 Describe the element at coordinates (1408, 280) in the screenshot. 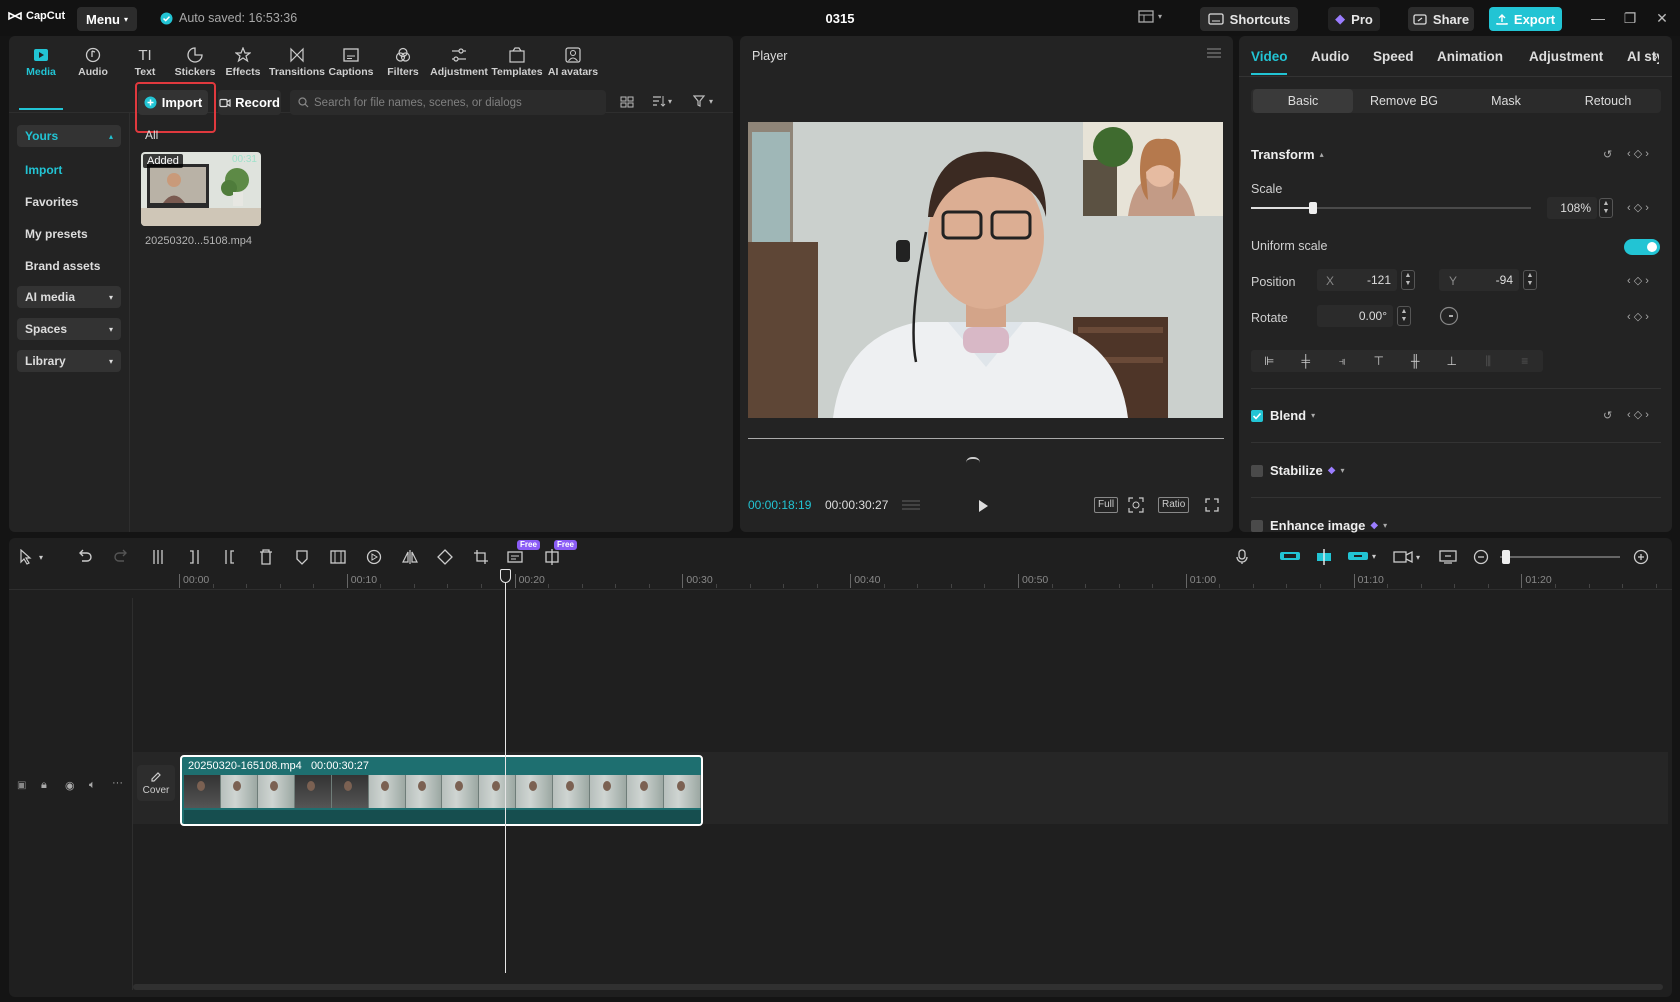

I see `position-x-stepper: ▲ ▼` at that location.